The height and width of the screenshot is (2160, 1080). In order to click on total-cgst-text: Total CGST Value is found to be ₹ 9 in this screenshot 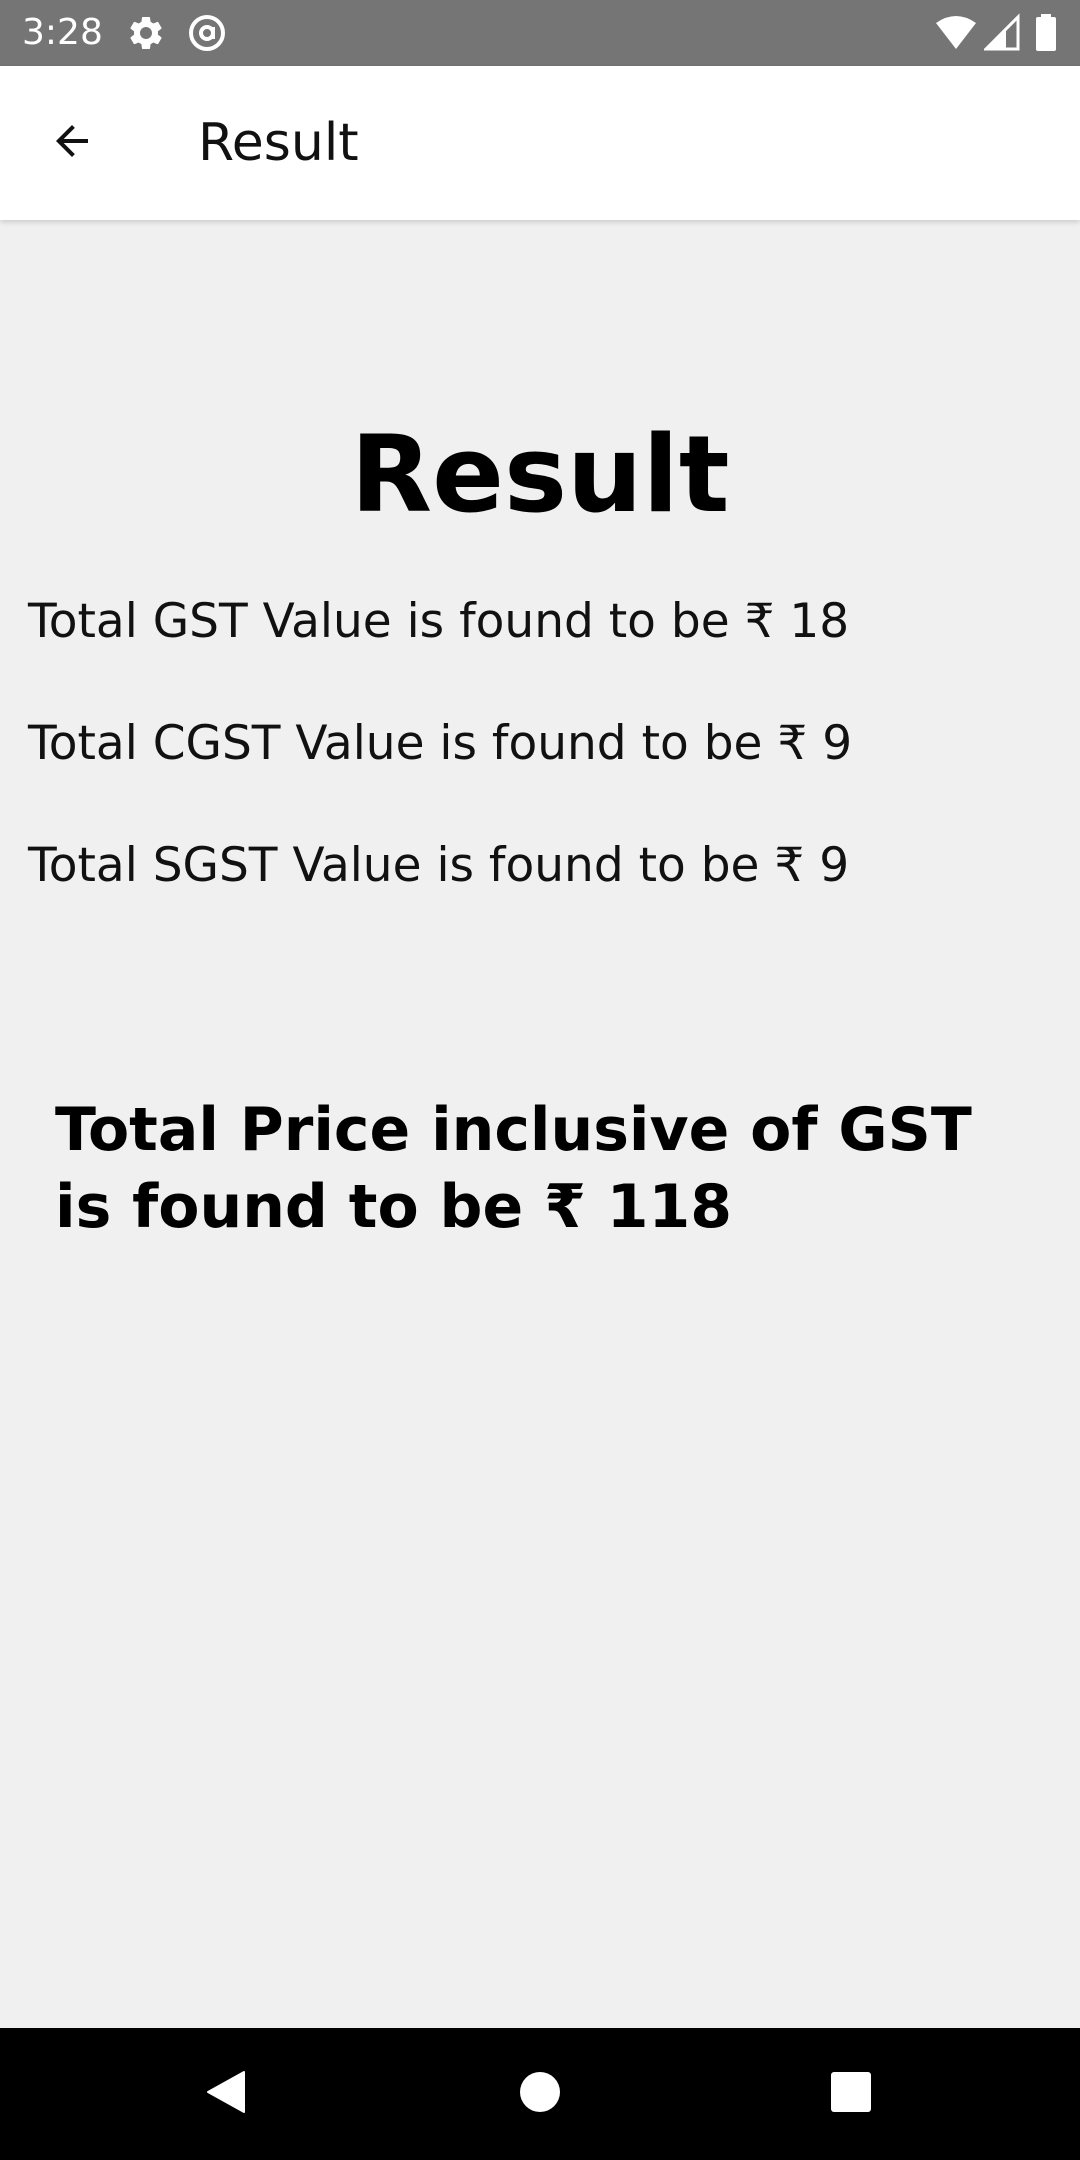, I will do `click(440, 743)`.